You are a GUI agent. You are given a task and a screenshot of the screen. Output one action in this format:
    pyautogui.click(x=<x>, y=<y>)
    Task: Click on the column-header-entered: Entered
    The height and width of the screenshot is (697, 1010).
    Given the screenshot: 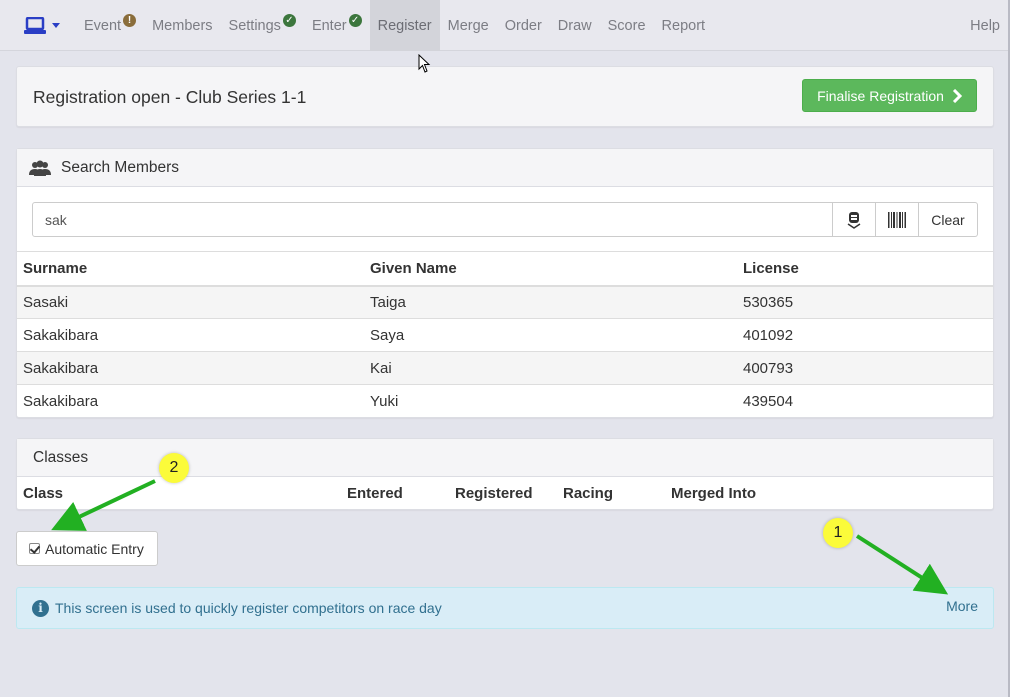 What is the action you would take?
    pyautogui.click(x=375, y=493)
    